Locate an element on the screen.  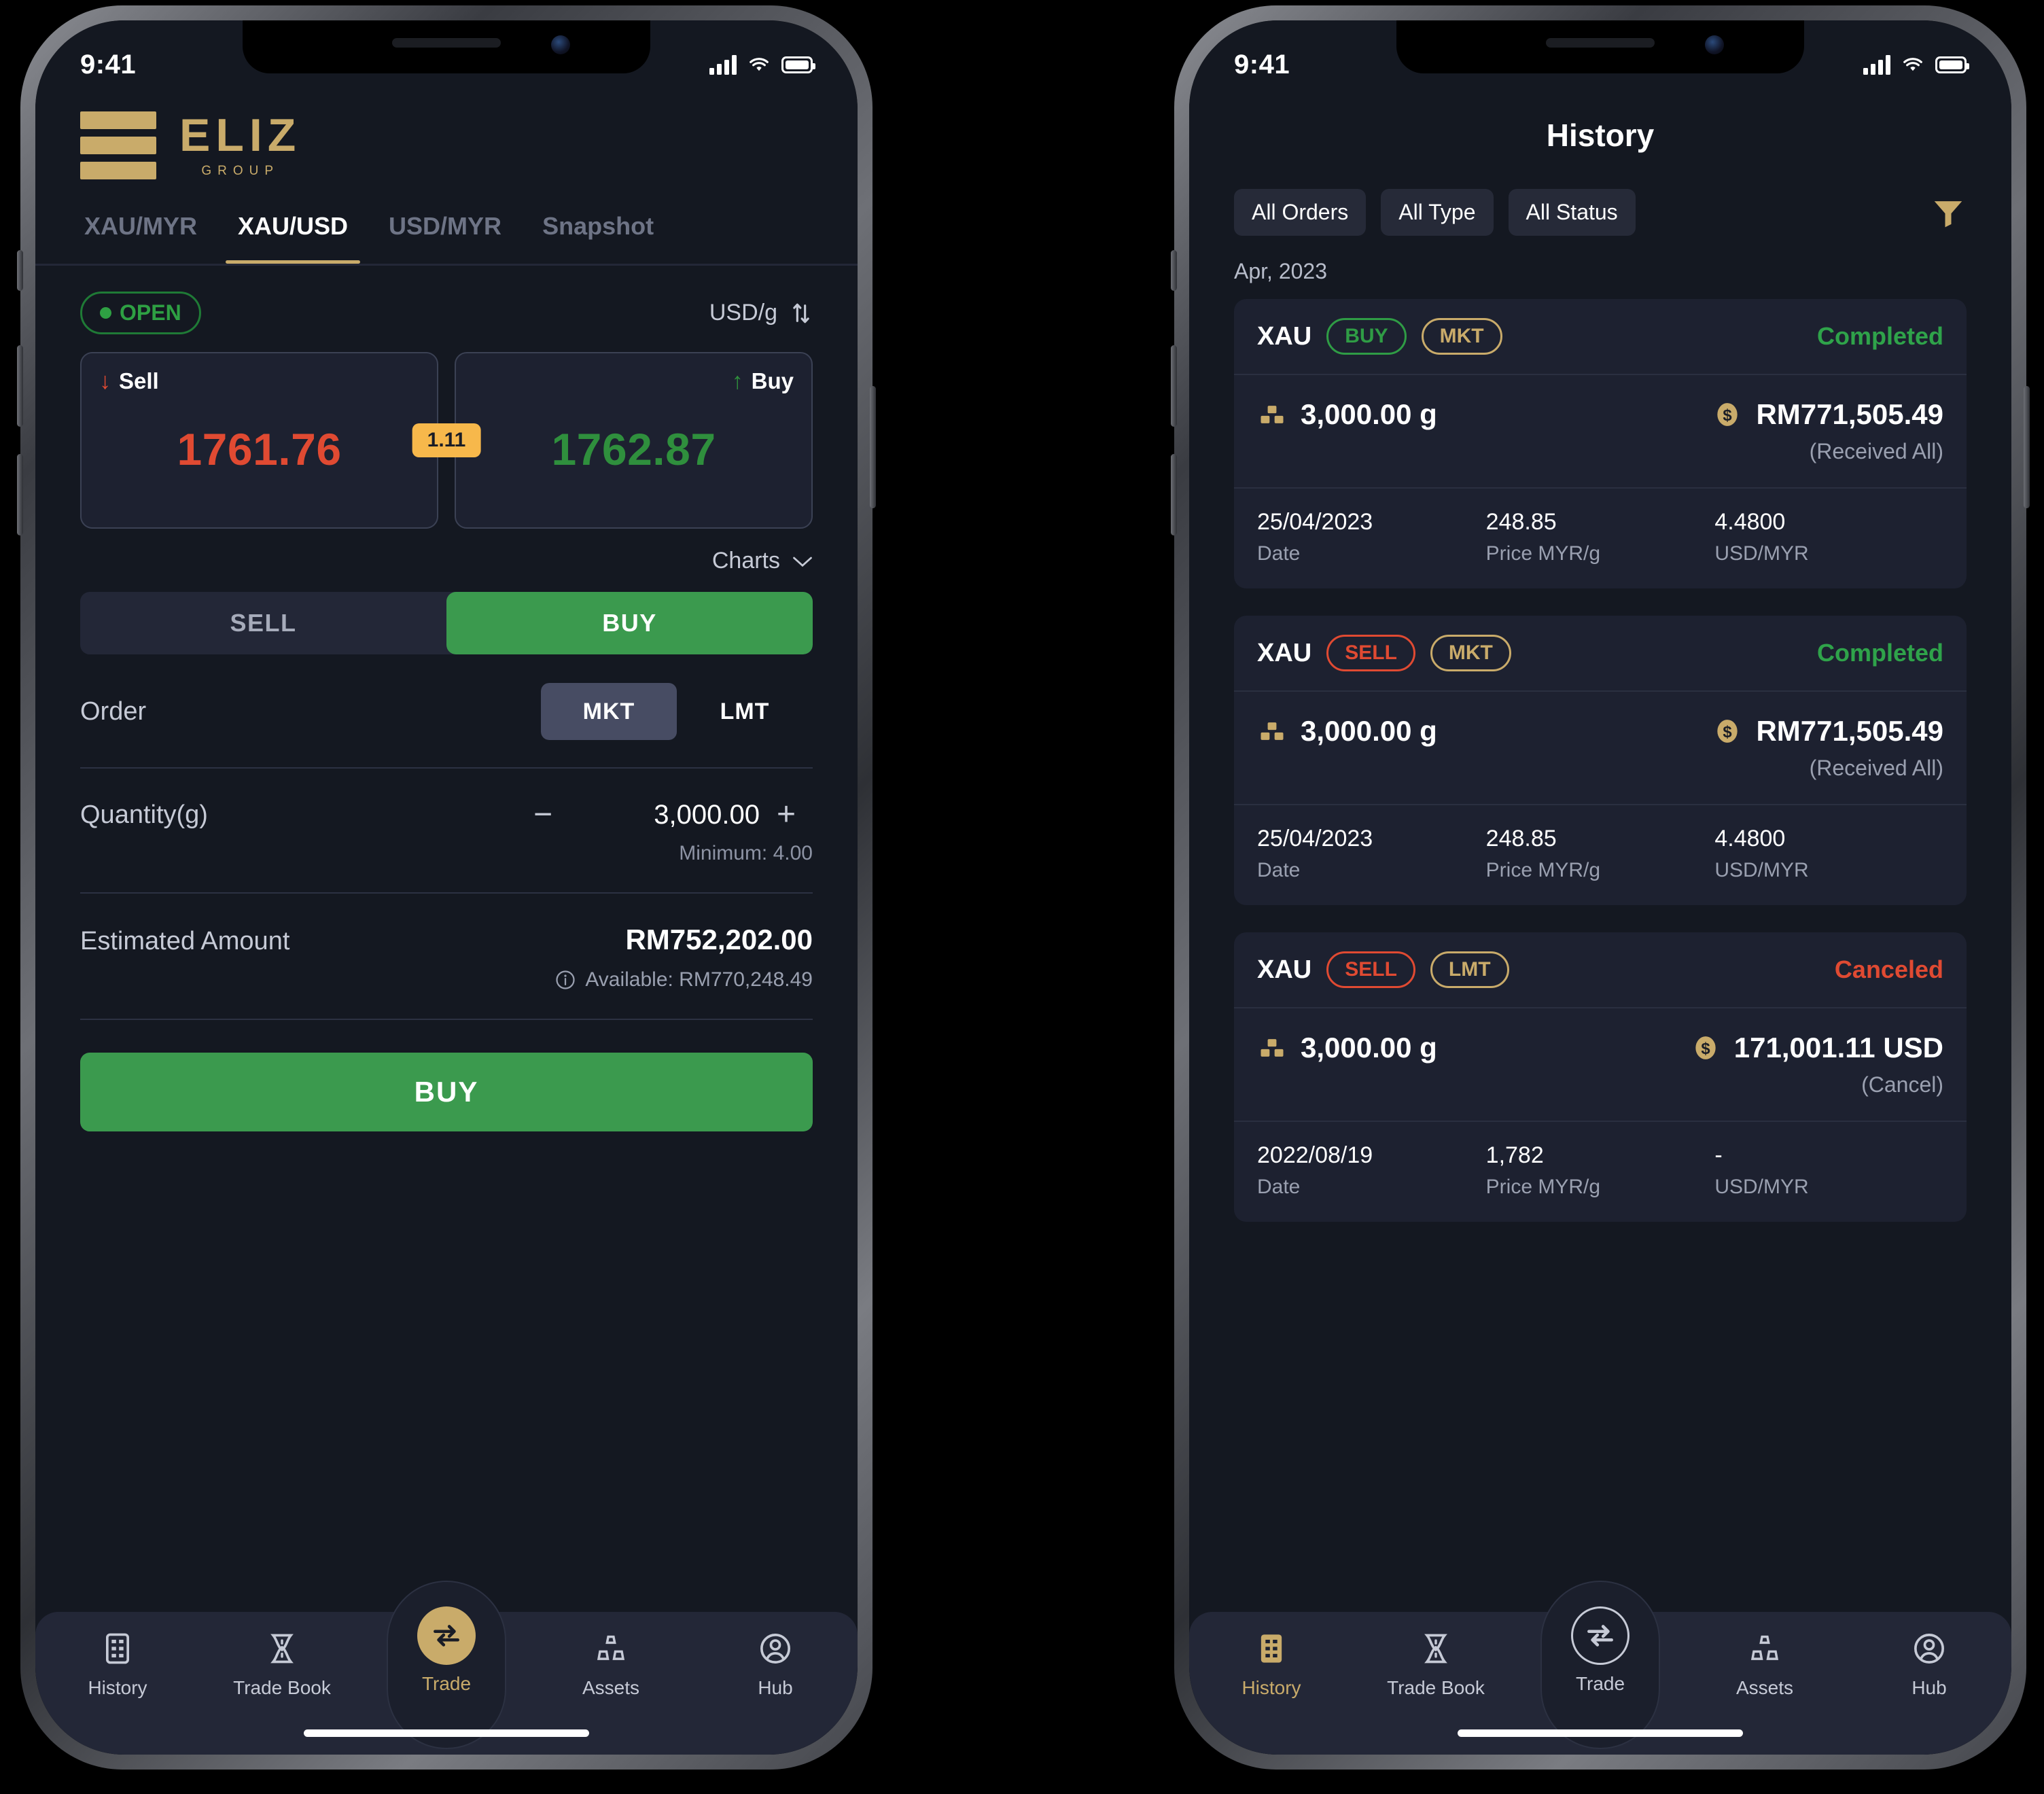
filter-all-orders: All Orders is located at coordinates (1300, 212).